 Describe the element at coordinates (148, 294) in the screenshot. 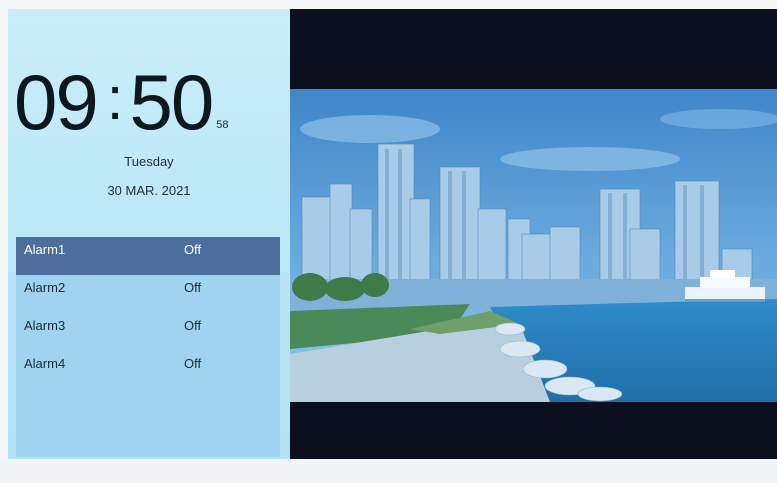

I see `alarm-item-2: Alarm2 Off` at that location.